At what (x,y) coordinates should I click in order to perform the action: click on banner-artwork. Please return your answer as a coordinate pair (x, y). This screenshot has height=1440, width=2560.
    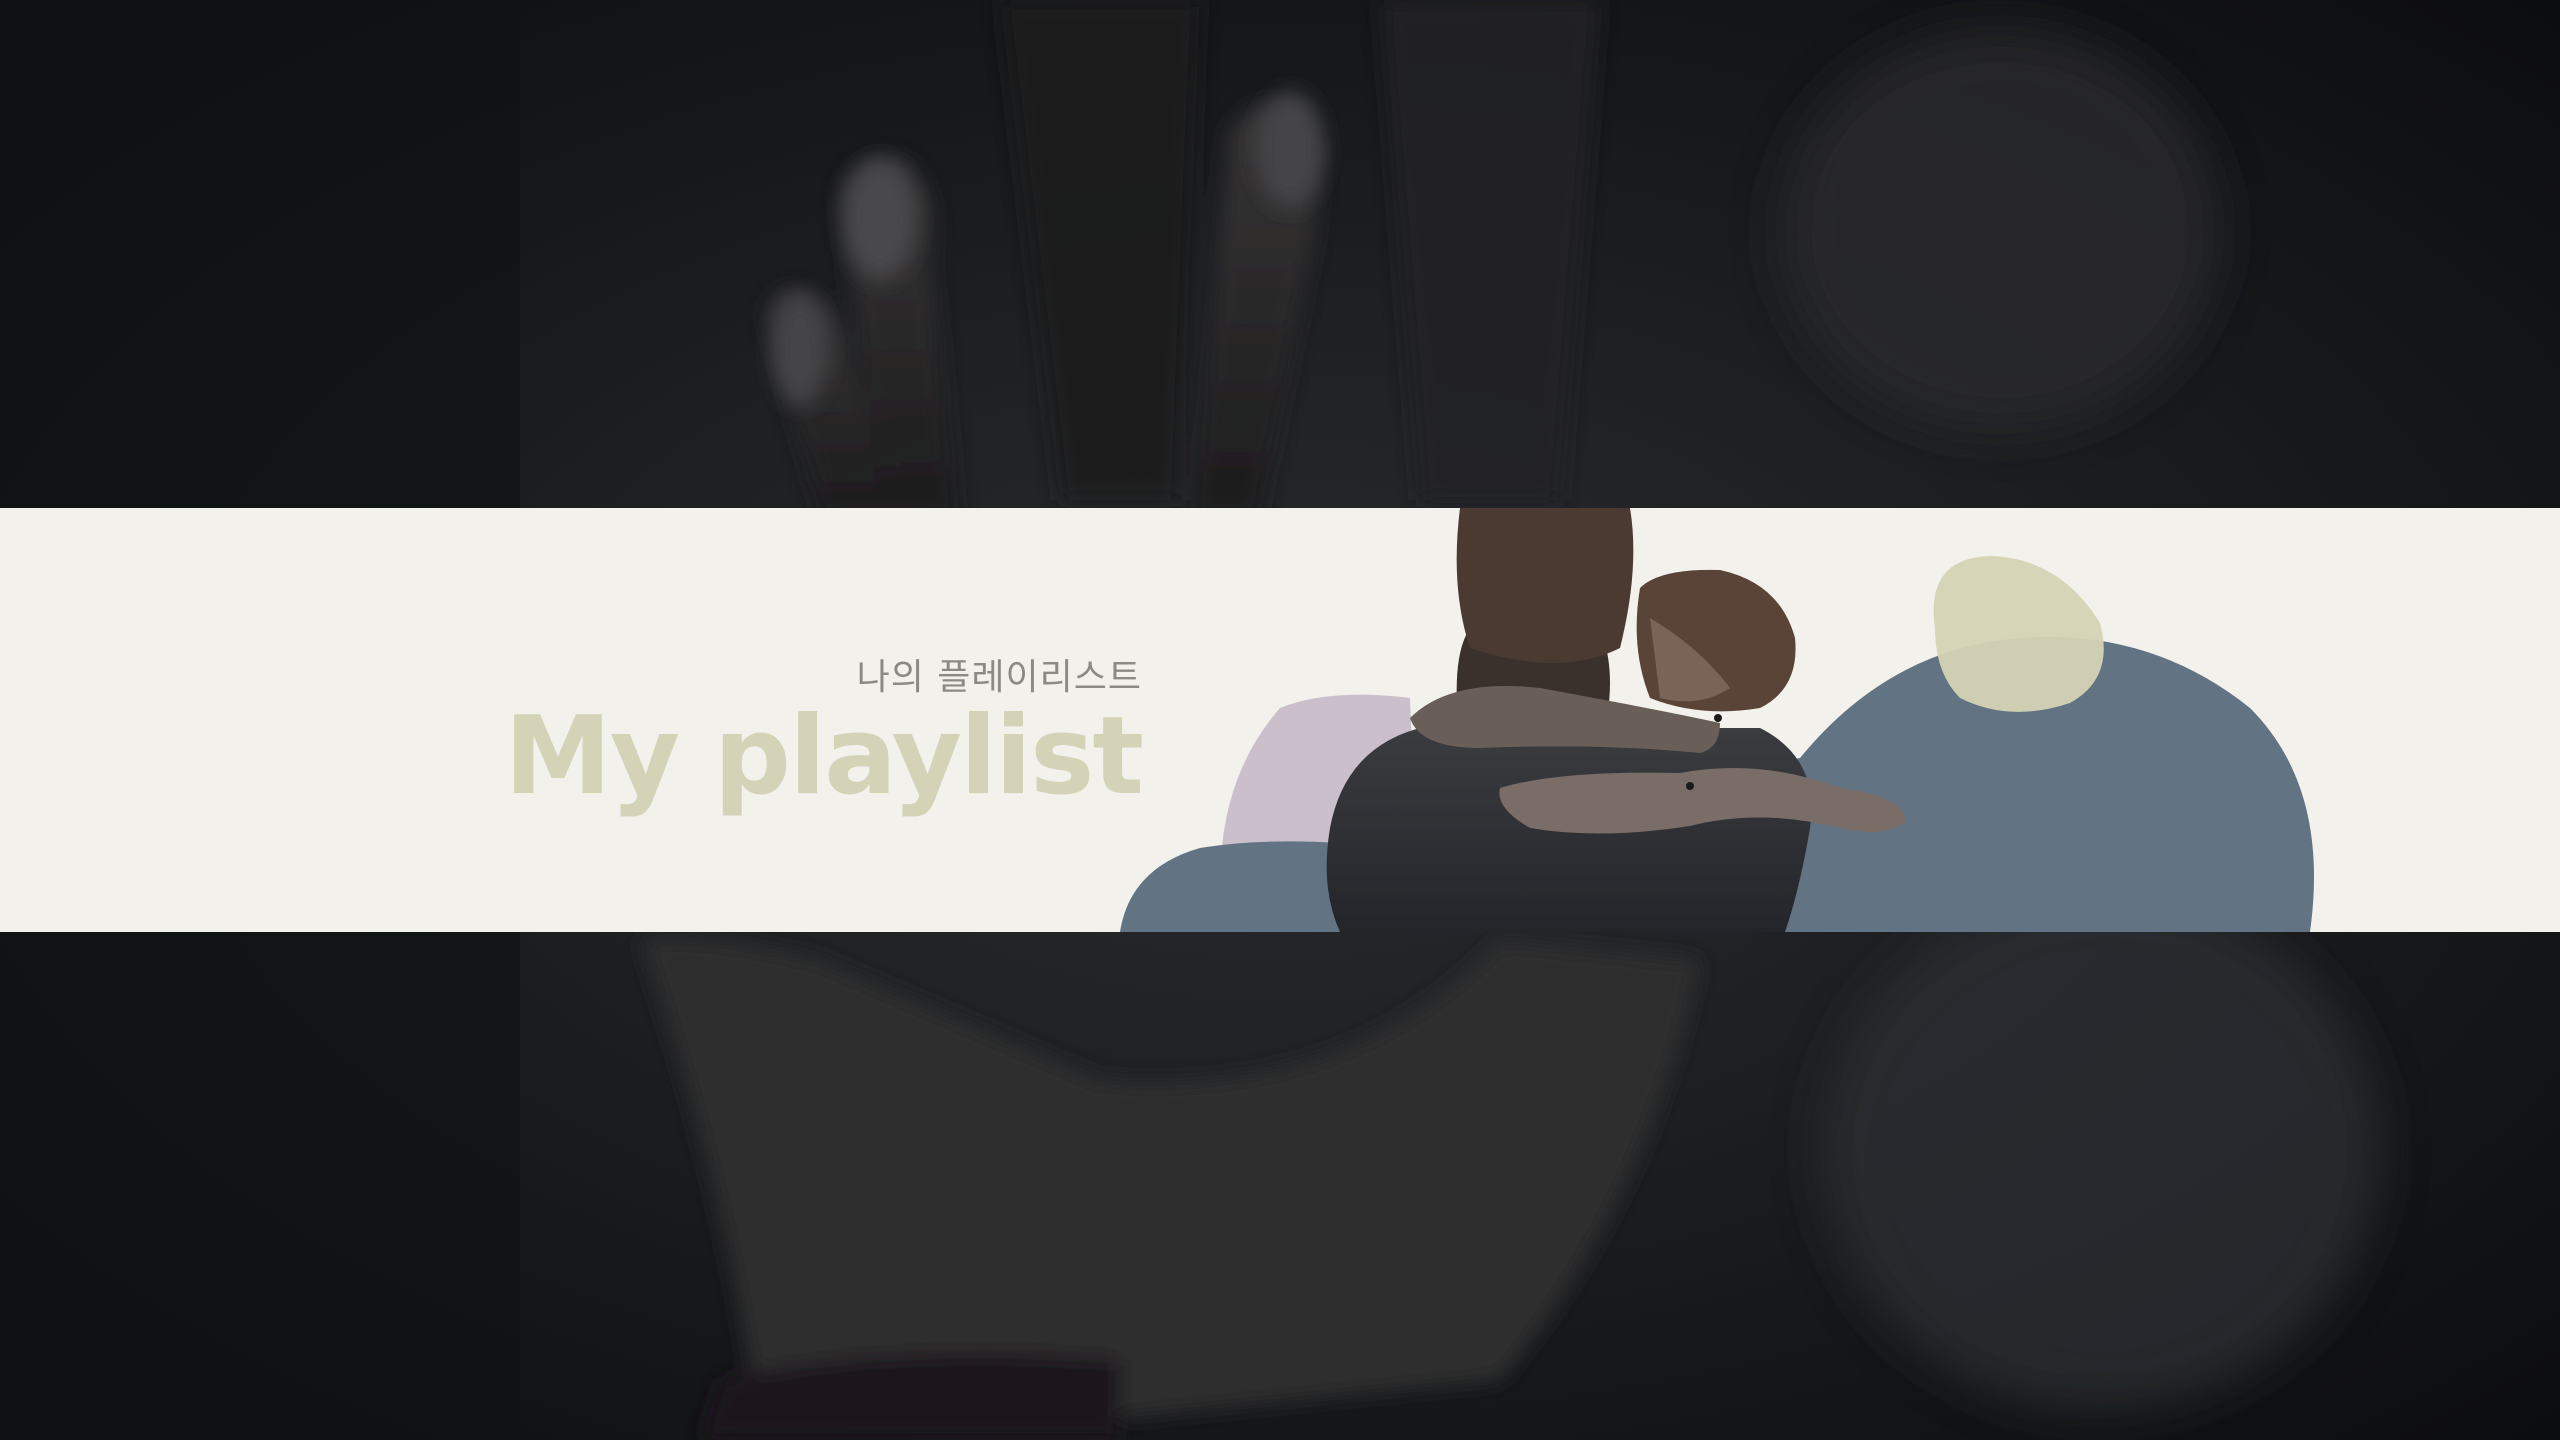
    Looking at the image, I should click on (1717, 720).